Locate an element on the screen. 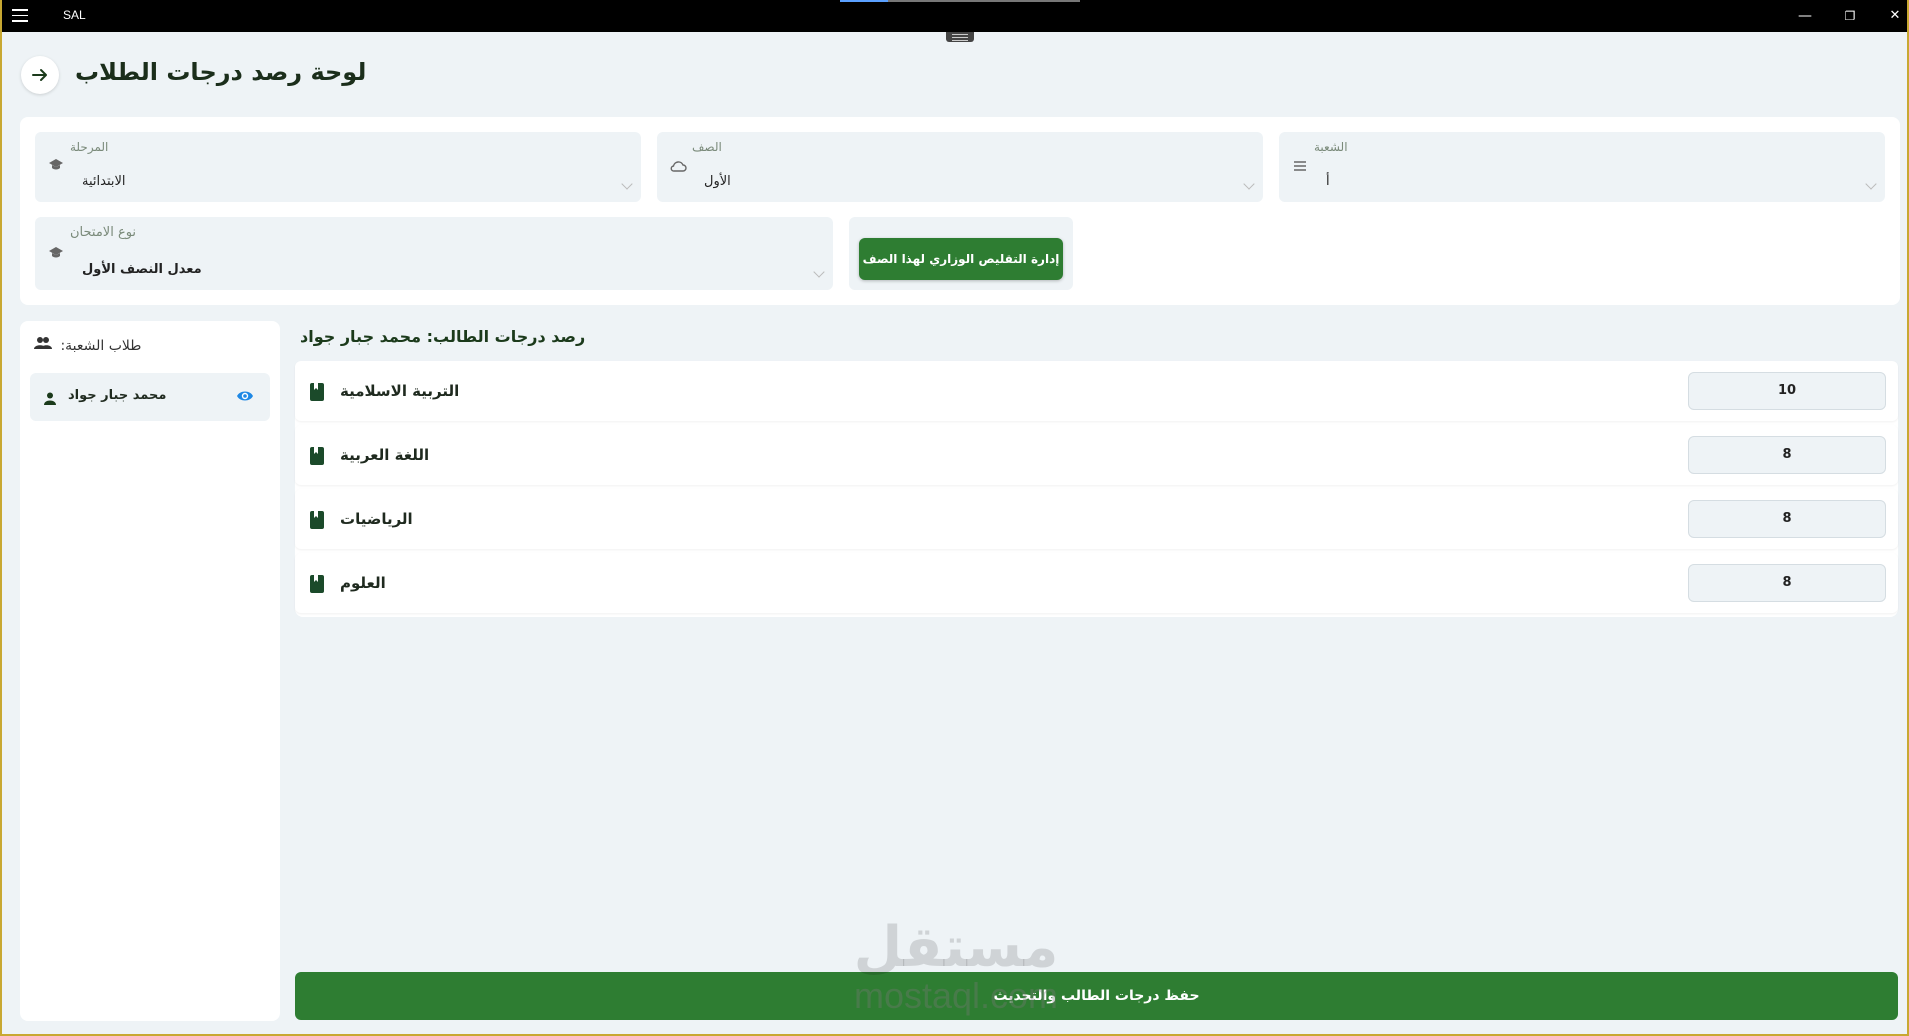  grades-title: رصد درجات الطالب: محمد جبار جواد is located at coordinates (443, 336).